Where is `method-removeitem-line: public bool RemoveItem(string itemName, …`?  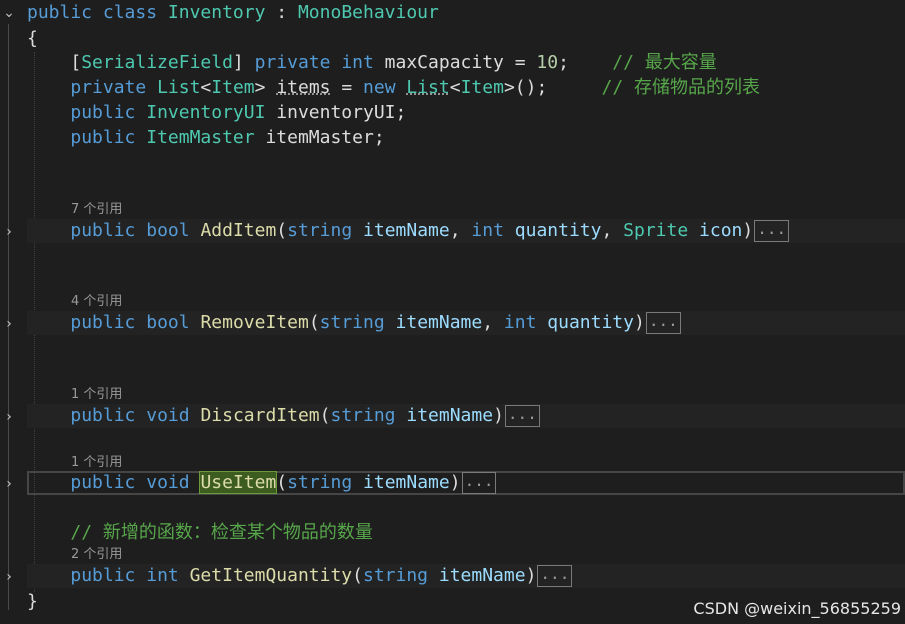
method-removeitem-line: public bool RemoveItem(string itemName, … is located at coordinates (354, 323).